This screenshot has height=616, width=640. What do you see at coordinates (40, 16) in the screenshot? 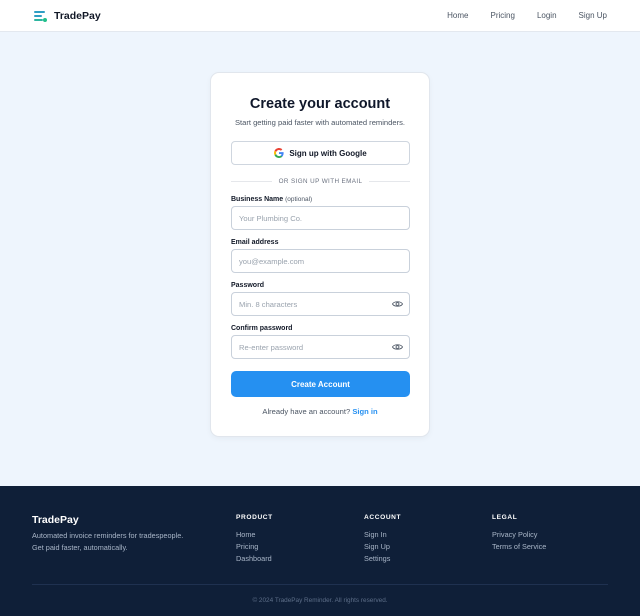
I see `trade-pay-logo-icon` at bounding box center [40, 16].